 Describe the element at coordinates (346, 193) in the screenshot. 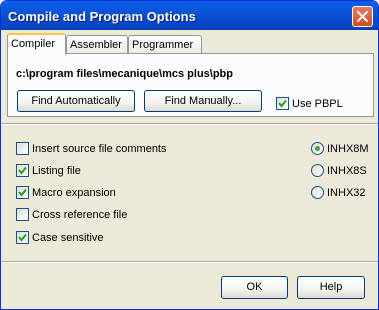

I see `inhx32-label: INHX32` at that location.